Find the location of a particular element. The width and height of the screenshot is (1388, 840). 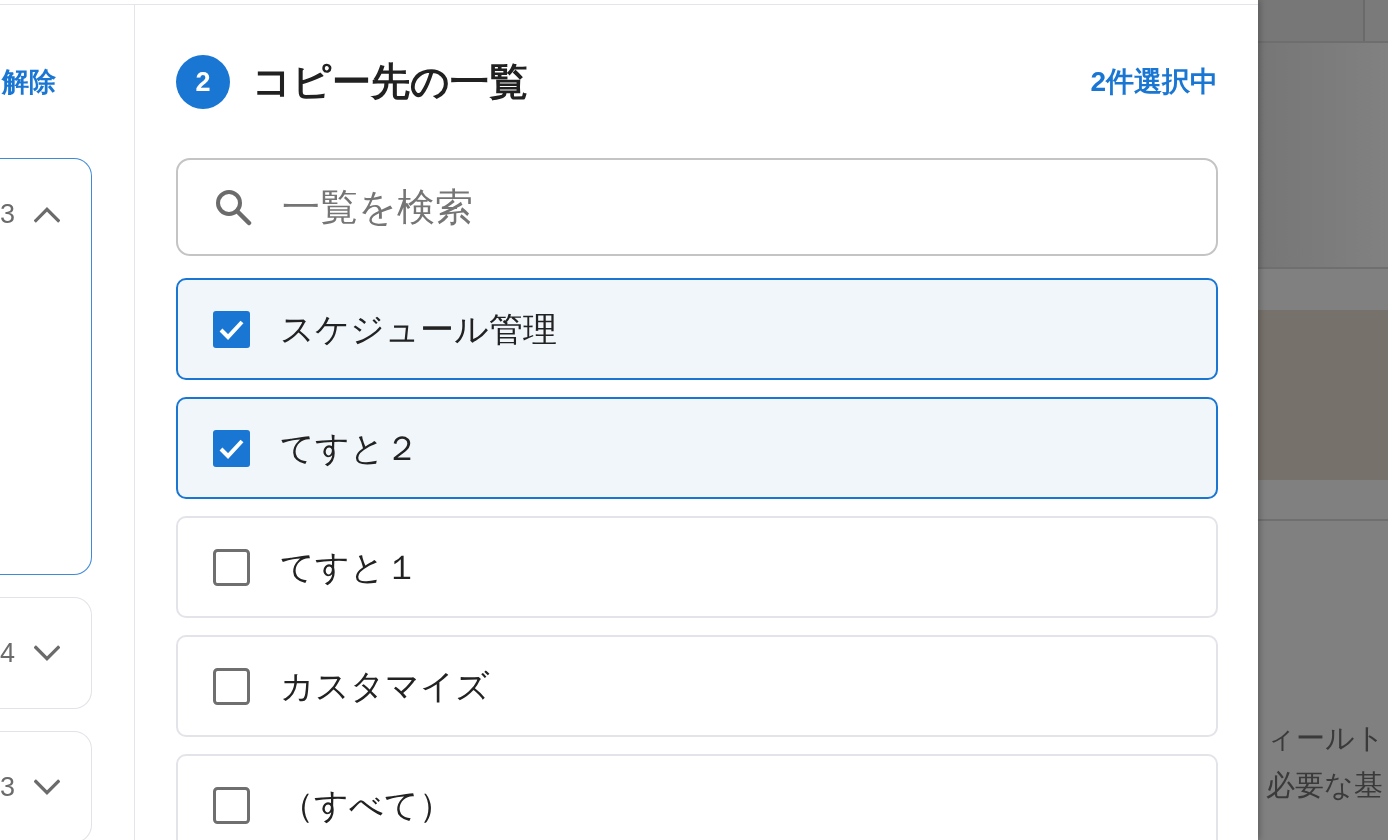

option-row: てすと１ is located at coordinates (697, 567).